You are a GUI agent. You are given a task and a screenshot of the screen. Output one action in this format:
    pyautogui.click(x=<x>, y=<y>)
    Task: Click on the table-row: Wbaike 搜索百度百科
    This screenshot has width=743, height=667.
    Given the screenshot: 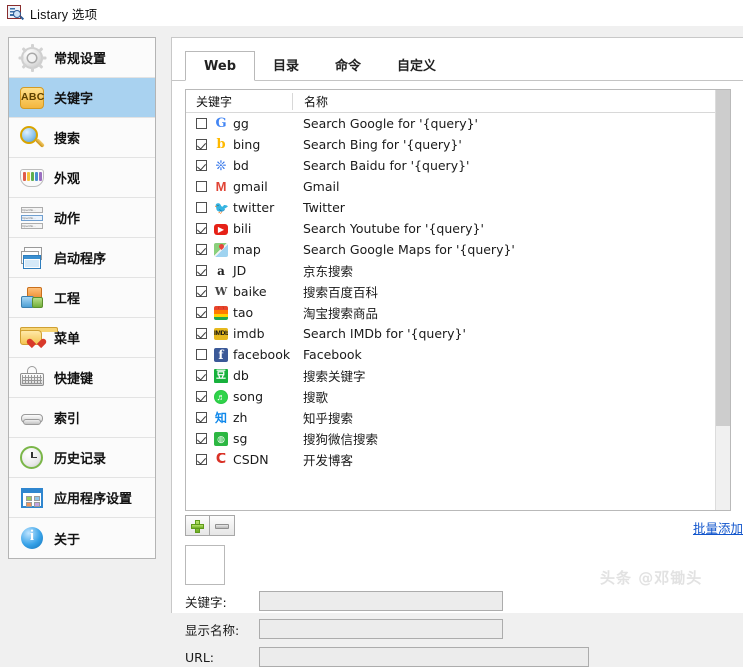 What is the action you would take?
    pyautogui.click(x=458, y=291)
    